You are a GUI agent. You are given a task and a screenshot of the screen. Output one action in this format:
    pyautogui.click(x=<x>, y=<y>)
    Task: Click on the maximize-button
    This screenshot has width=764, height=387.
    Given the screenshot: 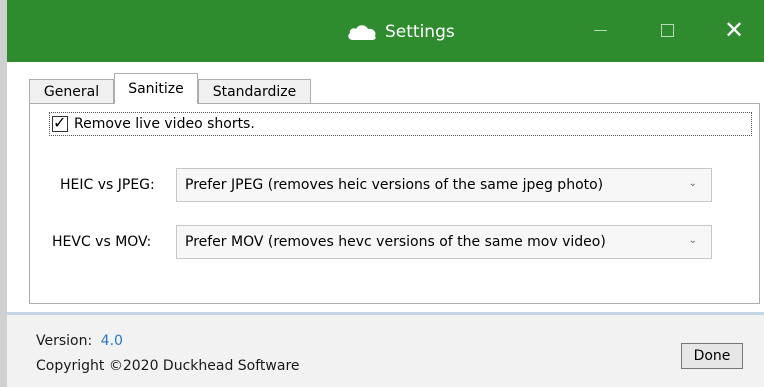 What is the action you would take?
    pyautogui.click(x=667, y=30)
    